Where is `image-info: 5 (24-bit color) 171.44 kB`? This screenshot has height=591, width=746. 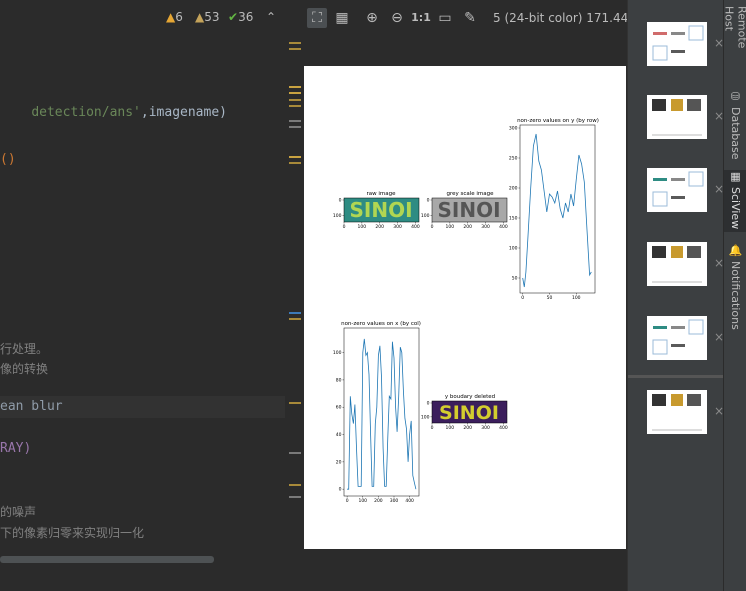 image-info: 5 (24-bit color) 171.44 kB is located at coordinates (570, 18).